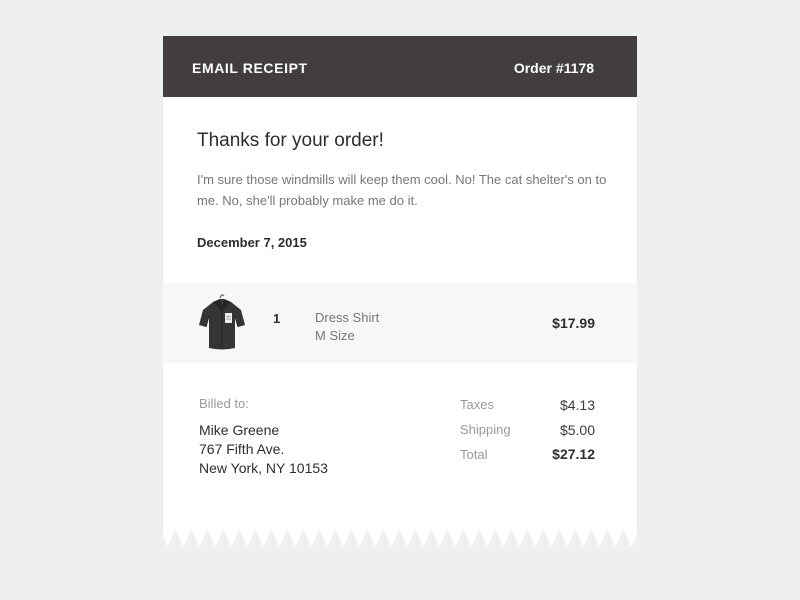  I want to click on item-quantity: 1, so click(277, 318).